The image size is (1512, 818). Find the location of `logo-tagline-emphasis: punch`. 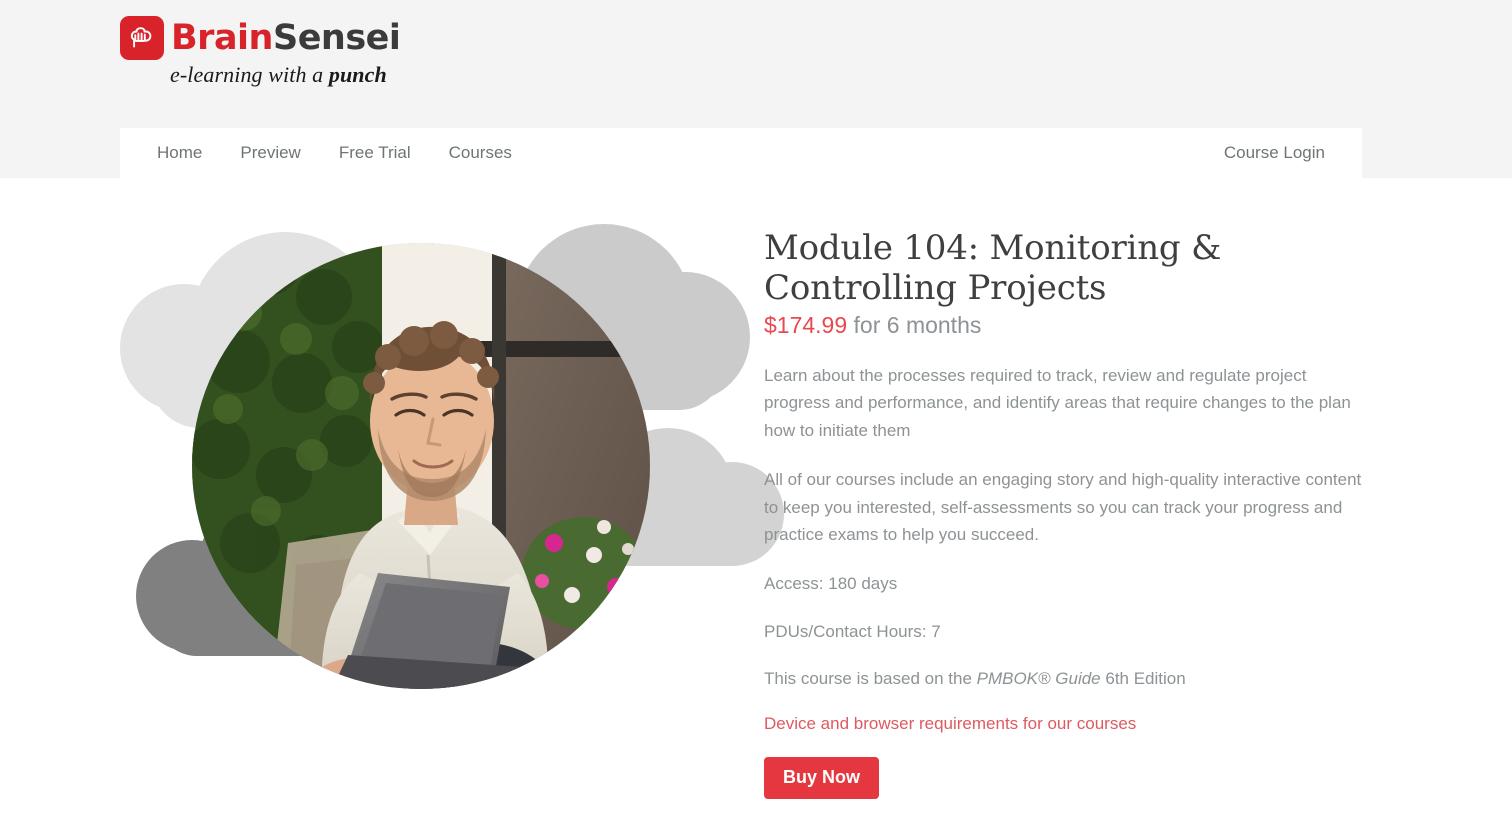

logo-tagline-emphasis: punch is located at coordinates (357, 74).